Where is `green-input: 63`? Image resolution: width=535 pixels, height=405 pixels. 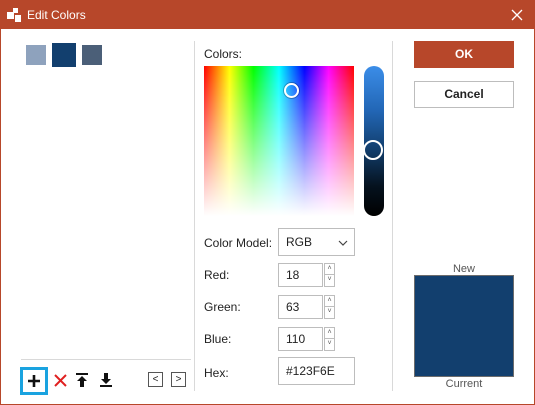 green-input: 63 is located at coordinates (300, 307).